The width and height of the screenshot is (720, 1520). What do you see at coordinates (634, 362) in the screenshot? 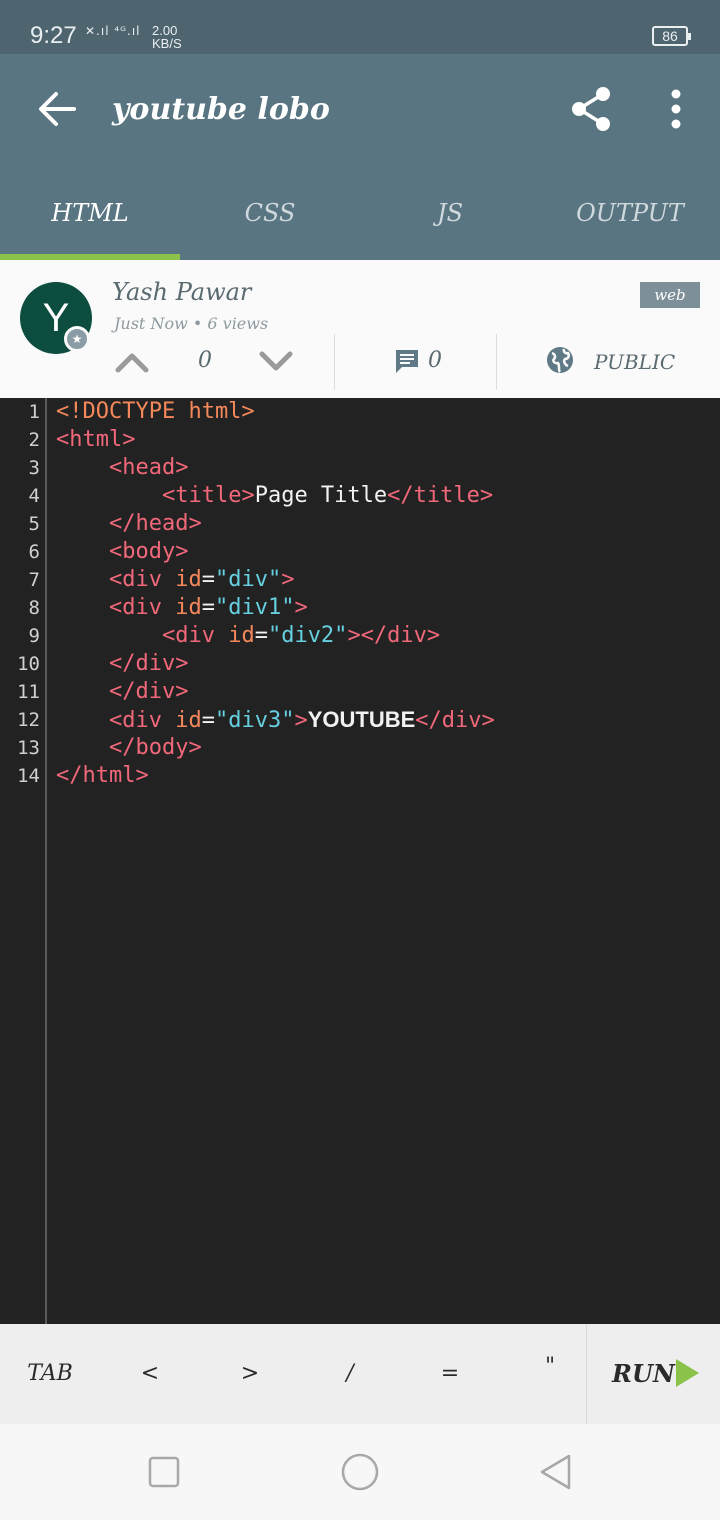
I see `visibility-label: PUBLIC` at bounding box center [634, 362].